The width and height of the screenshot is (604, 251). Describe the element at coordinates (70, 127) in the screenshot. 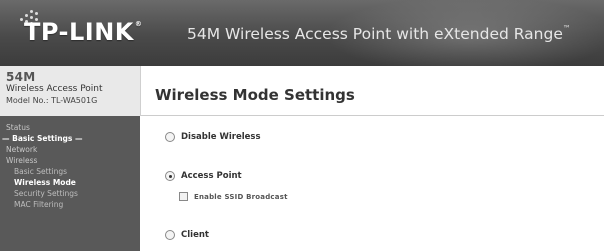

I see `sidebar-item-status: Status` at that location.